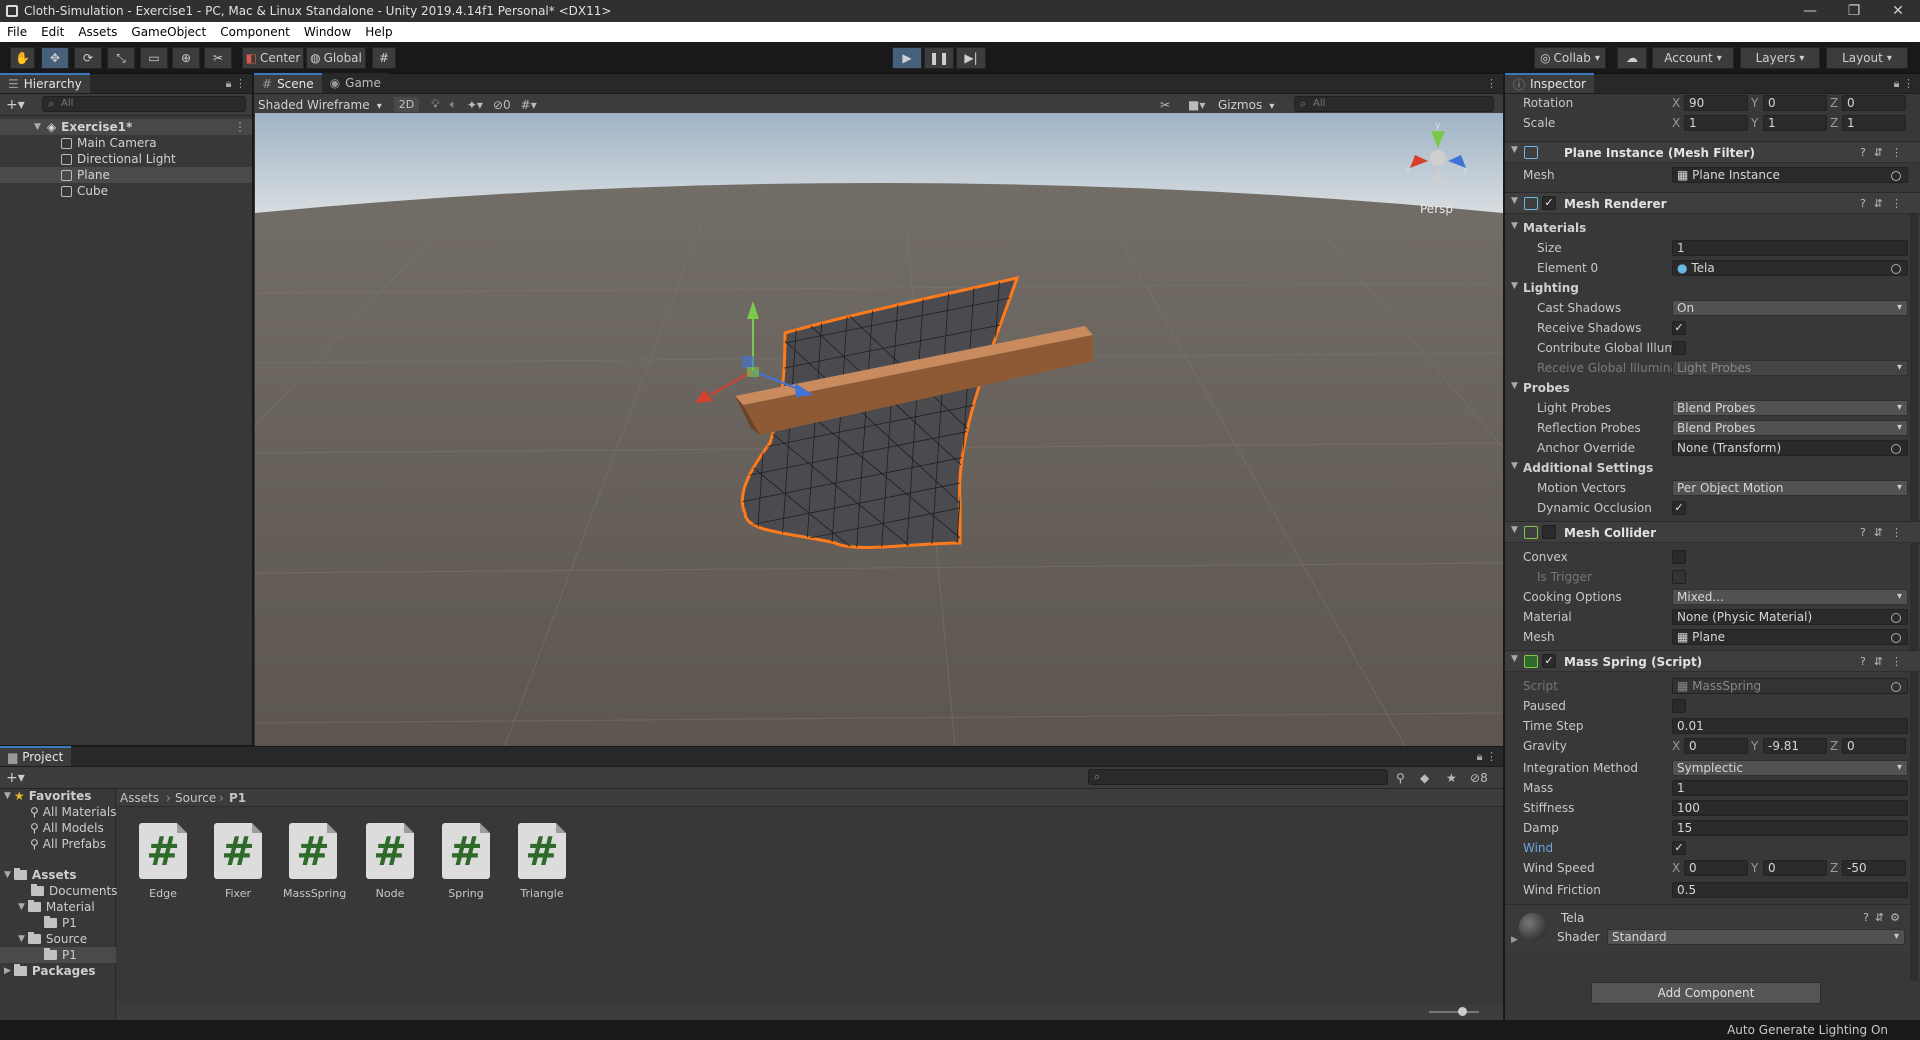 The width and height of the screenshot is (1920, 1040). What do you see at coordinates (45, 83) in the screenshot?
I see `tab-hierarchy: ☰ Hierarchy` at bounding box center [45, 83].